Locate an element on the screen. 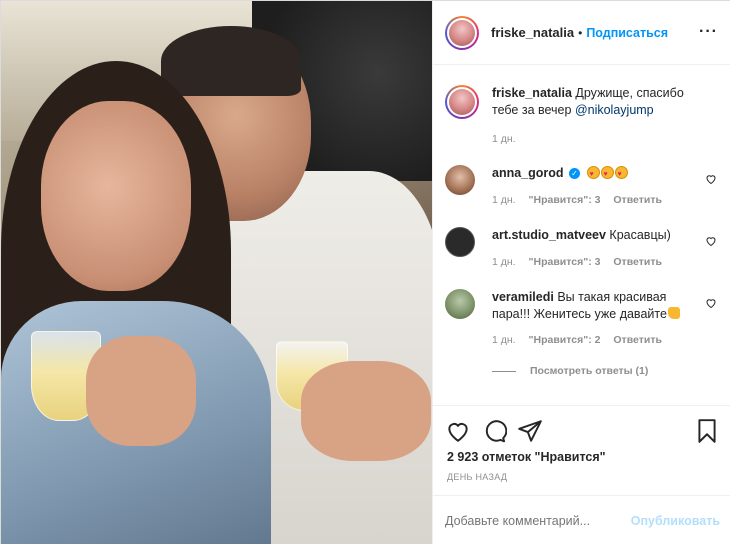 Image resolution: width=730 pixels, height=544 pixels. comment-meta: 1 дн. "Нравится": 2 Ответить is located at coordinates (582, 340).